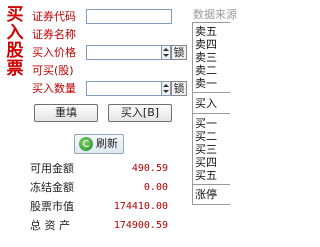  I want to click on price-lock-button: 锁, so click(179, 52).